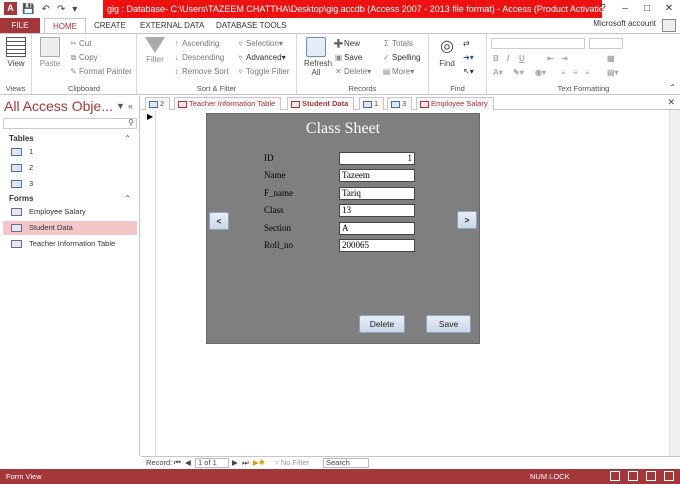  What do you see at coordinates (260, 57) in the screenshot?
I see `advanced-button: ▿ Advanced▾` at bounding box center [260, 57].